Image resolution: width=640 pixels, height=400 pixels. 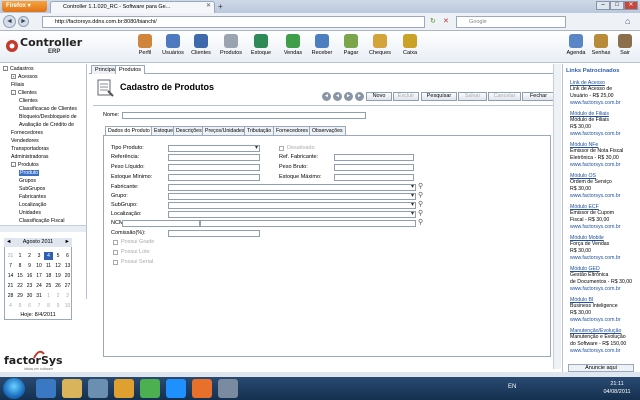 What do you see at coordinates (29, 256) in the screenshot?
I see `calendar-day: 2` at bounding box center [29, 256].